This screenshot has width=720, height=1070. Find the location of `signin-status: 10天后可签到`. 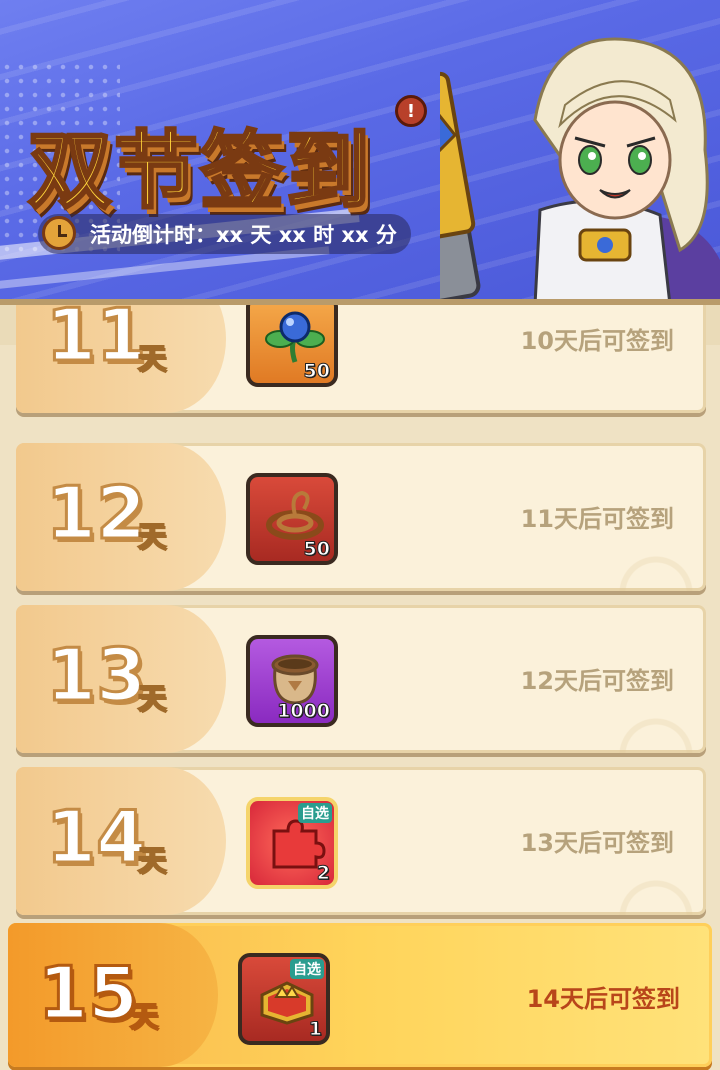

signin-status: 10天后可签到 is located at coordinates (597, 341).